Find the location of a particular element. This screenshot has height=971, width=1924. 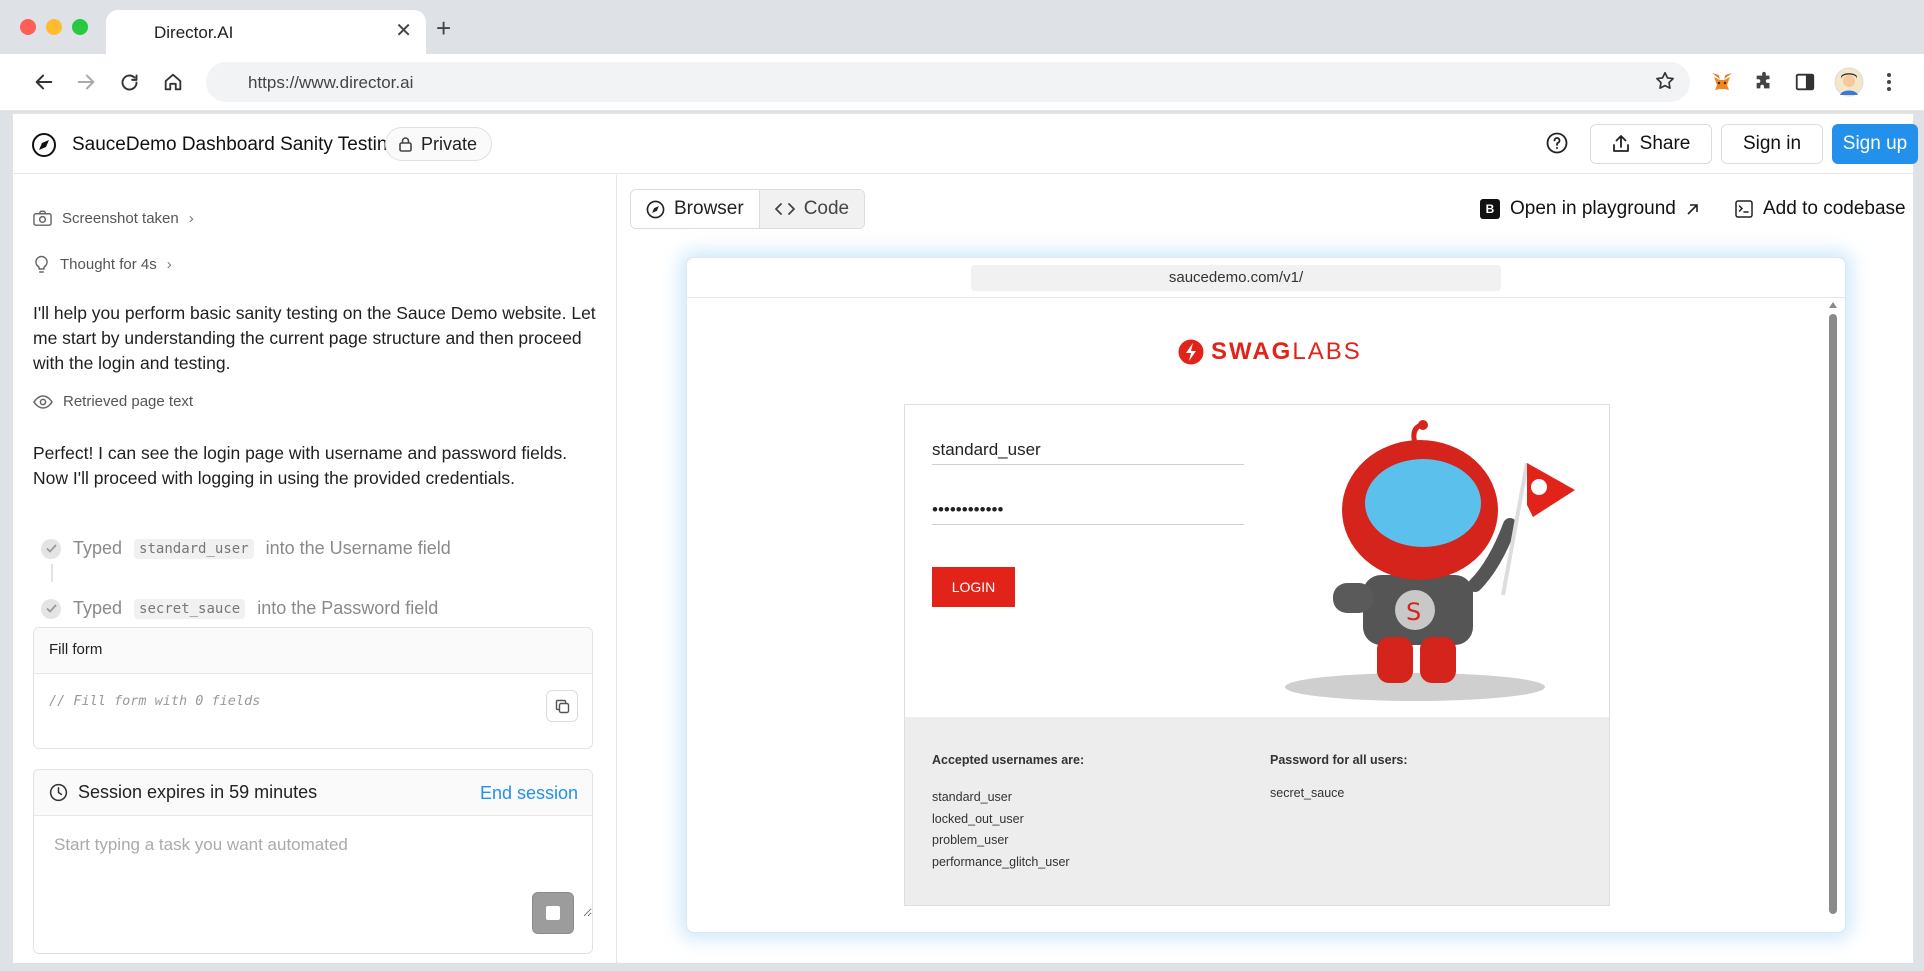

tab-close-icon: ✕ is located at coordinates (403, 31).